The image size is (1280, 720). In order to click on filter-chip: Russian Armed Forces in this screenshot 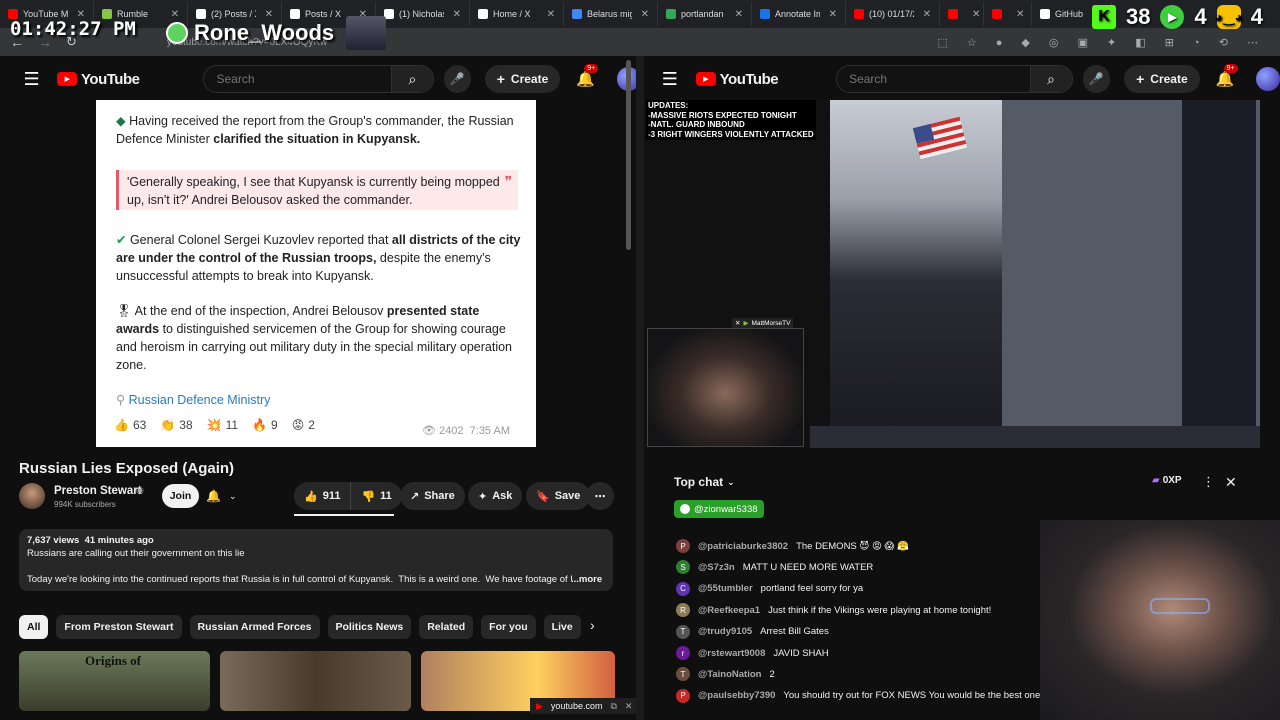, I will do `click(254, 627)`.